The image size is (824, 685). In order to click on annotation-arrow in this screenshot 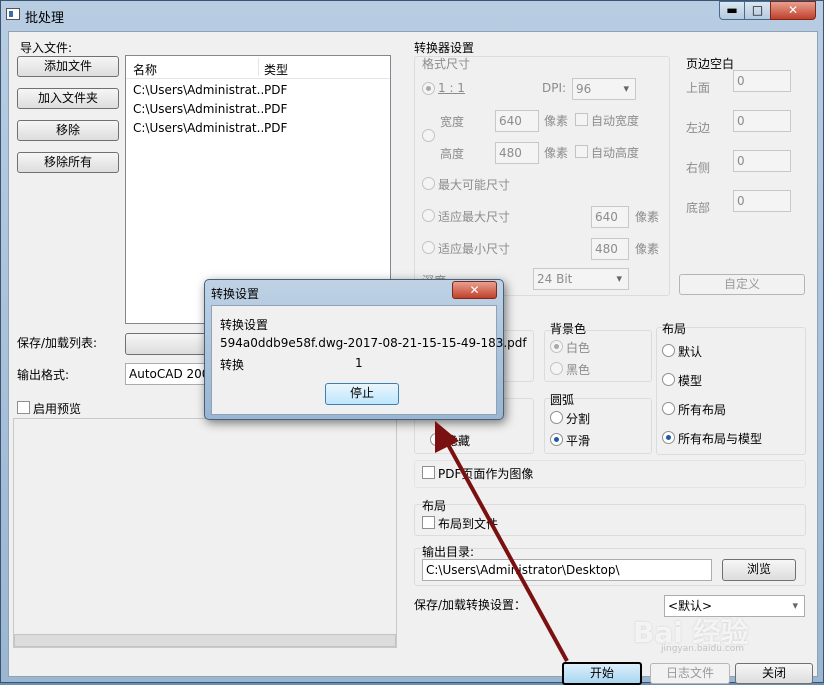, I will do `click(502, 541)`.